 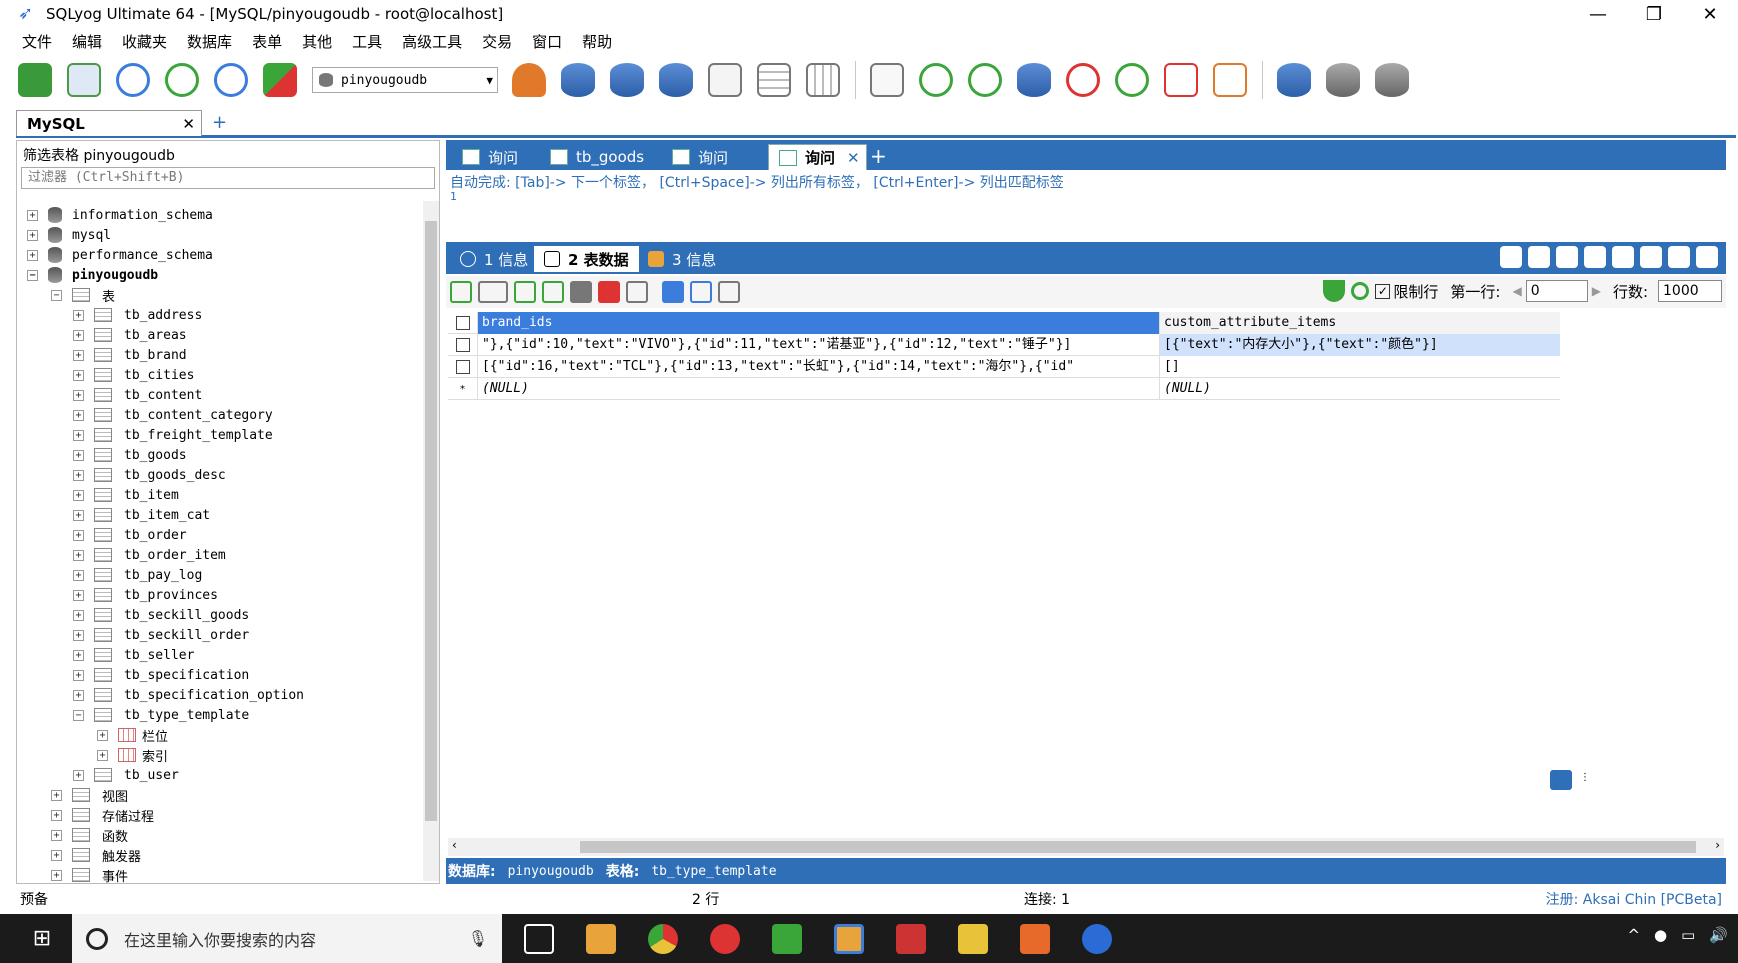 What do you see at coordinates (287, 938) in the screenshot?
I see `taskbar-search-box: 在这里输入你要搜索的内容 🎙` at bounding box center [287, 938].